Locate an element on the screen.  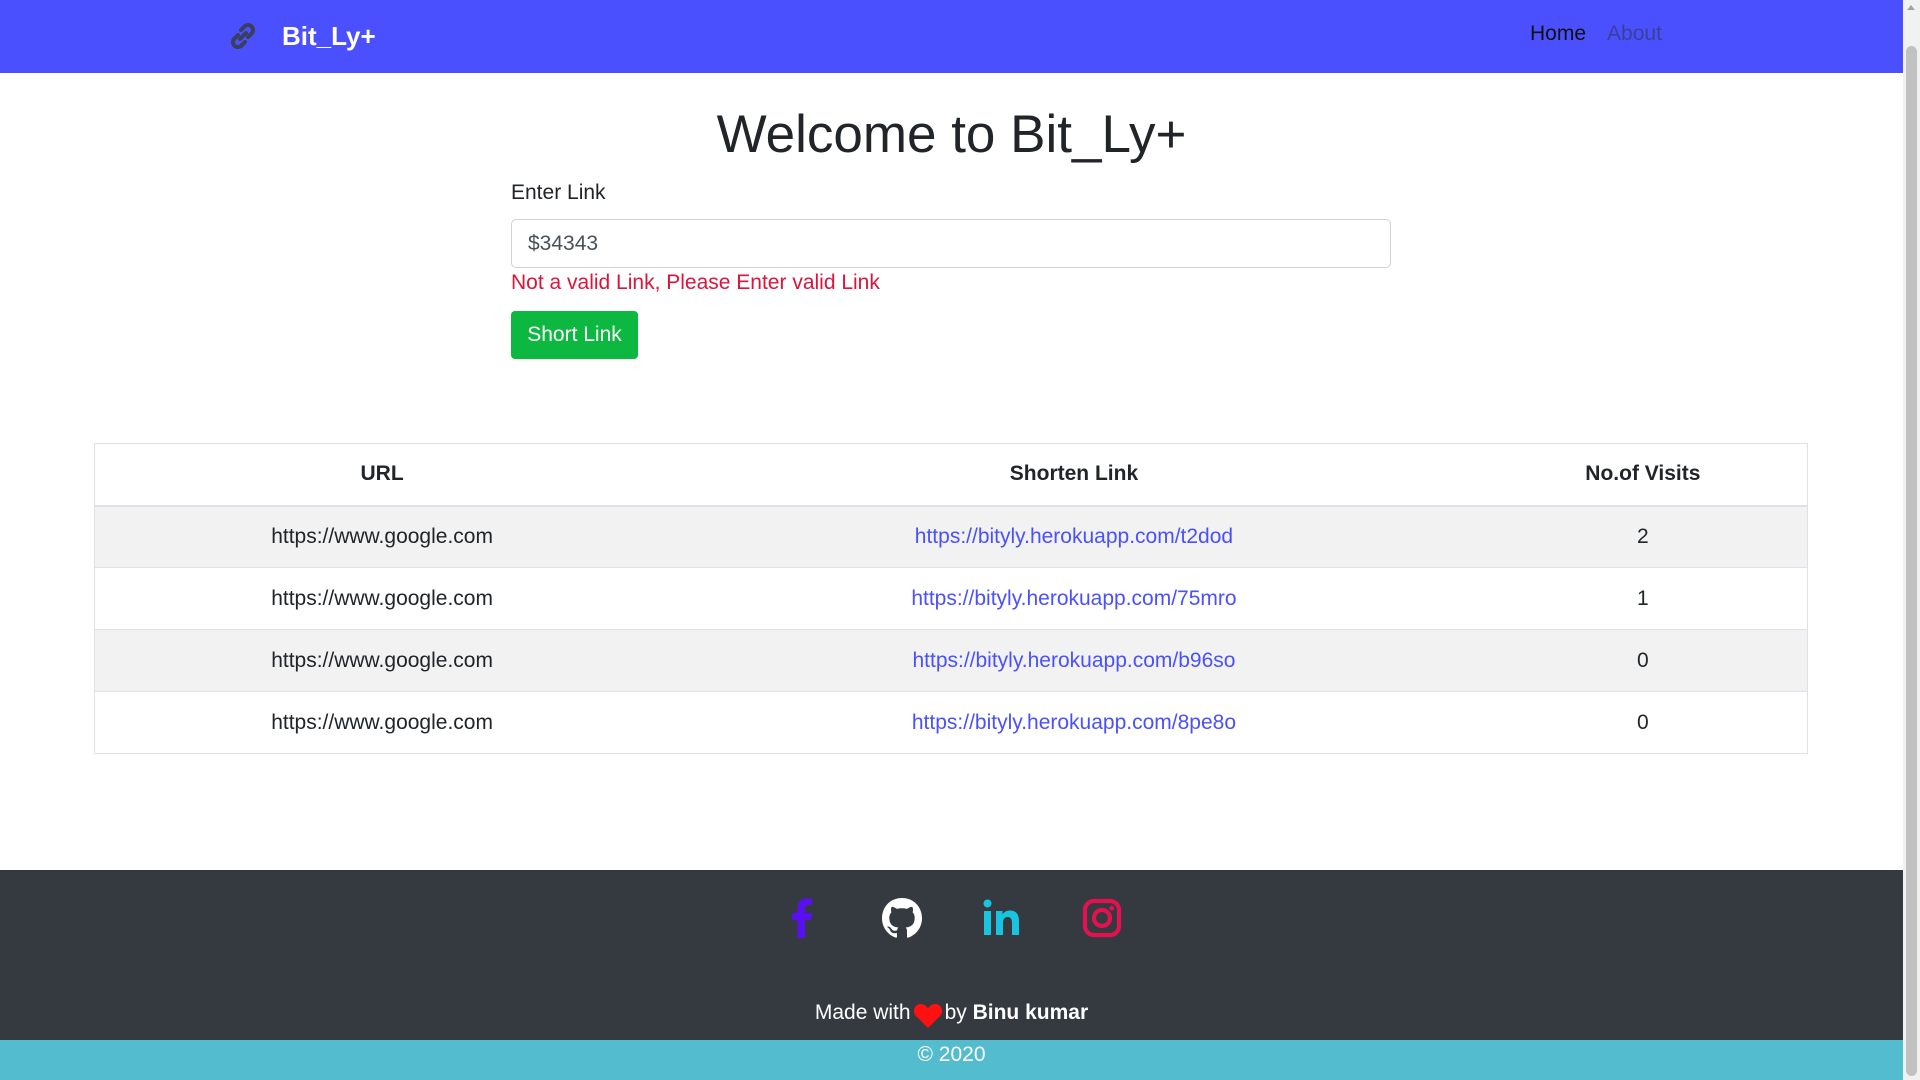
header-visits: No.of Visits is located at coordinates (1643, 475).